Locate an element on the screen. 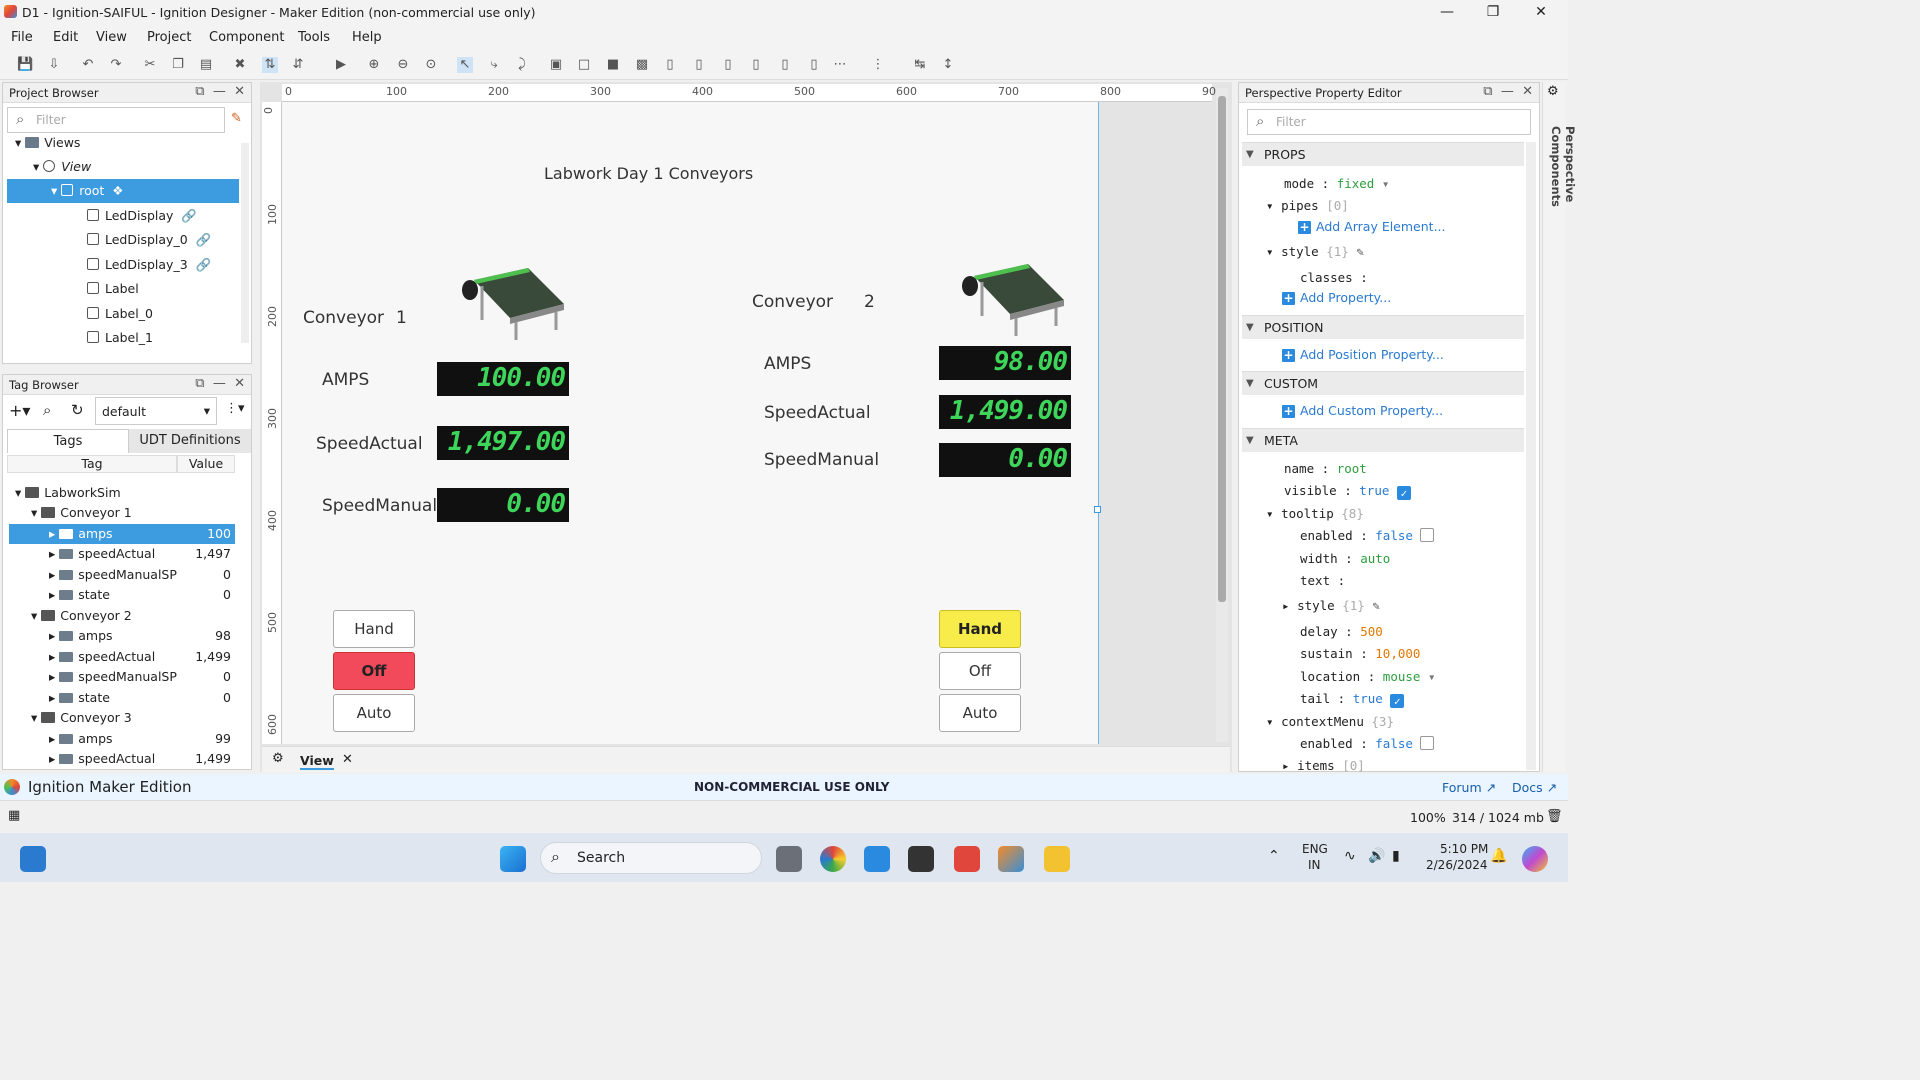 The width and height of the screenshot is (1920, 1080). contextmenu-enabled-checkbox is located at coordinates (1427, 743).